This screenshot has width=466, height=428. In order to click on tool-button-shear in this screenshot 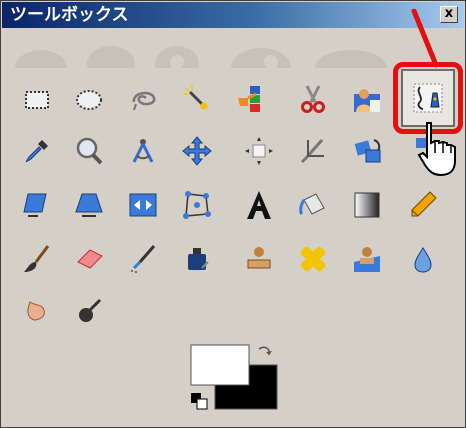, I will do `click(37, 205)`.